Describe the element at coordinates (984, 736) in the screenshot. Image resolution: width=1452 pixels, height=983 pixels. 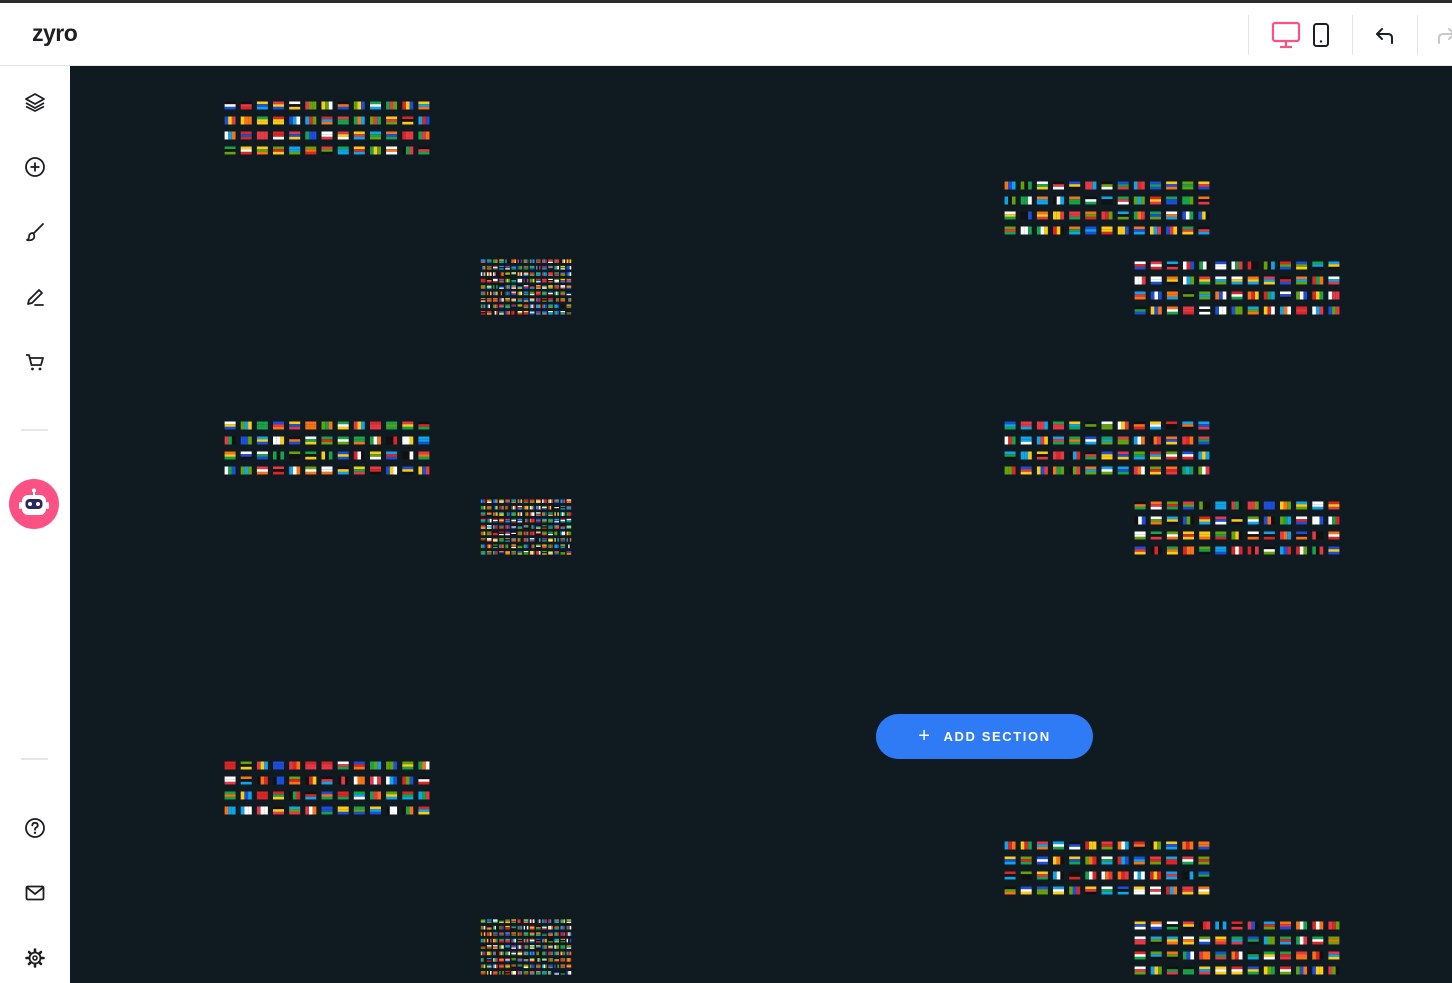
I see `add-section-button: + ADD SECTION` at that location.